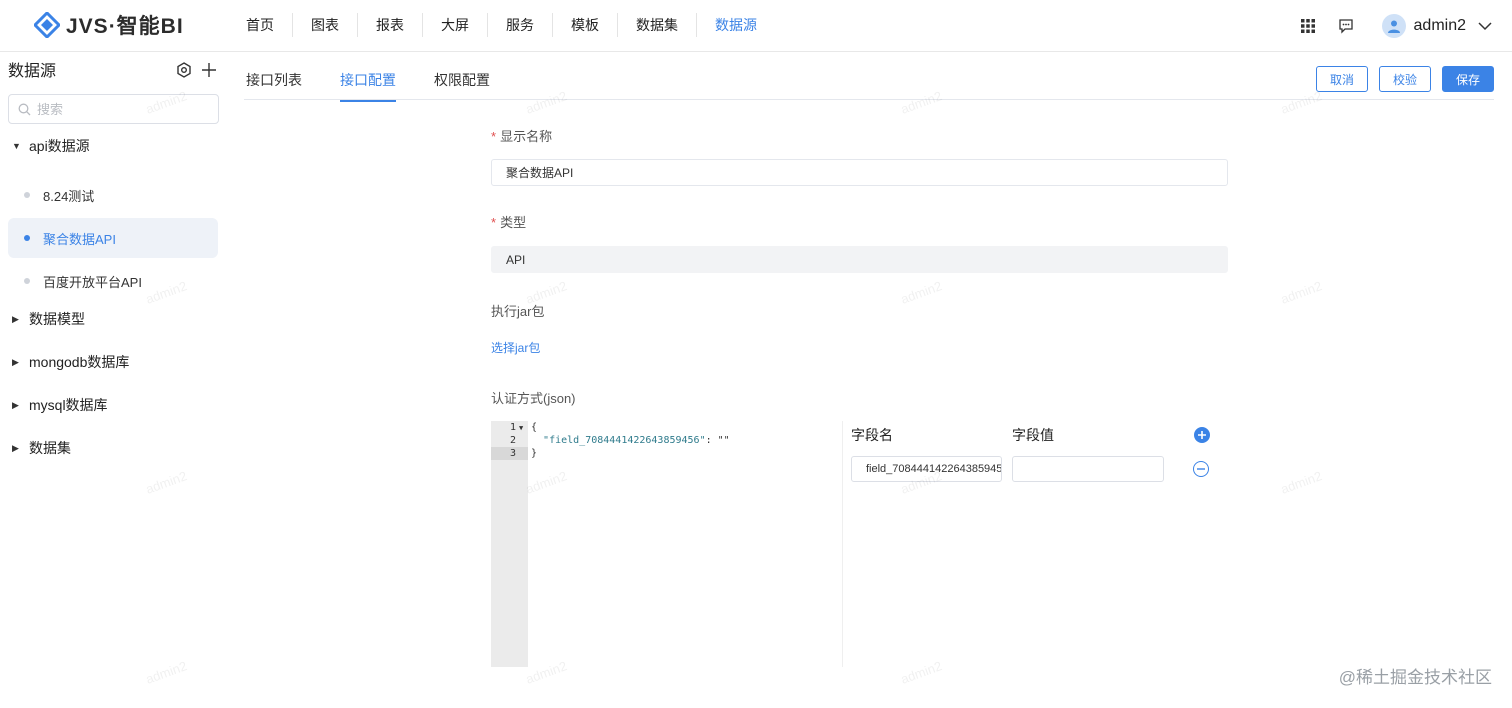 The width and height of the screenshot is (1512, 708). Describe the element at coordinates (513, 440) in the screenshot. I see `line-number: 2` at that location.